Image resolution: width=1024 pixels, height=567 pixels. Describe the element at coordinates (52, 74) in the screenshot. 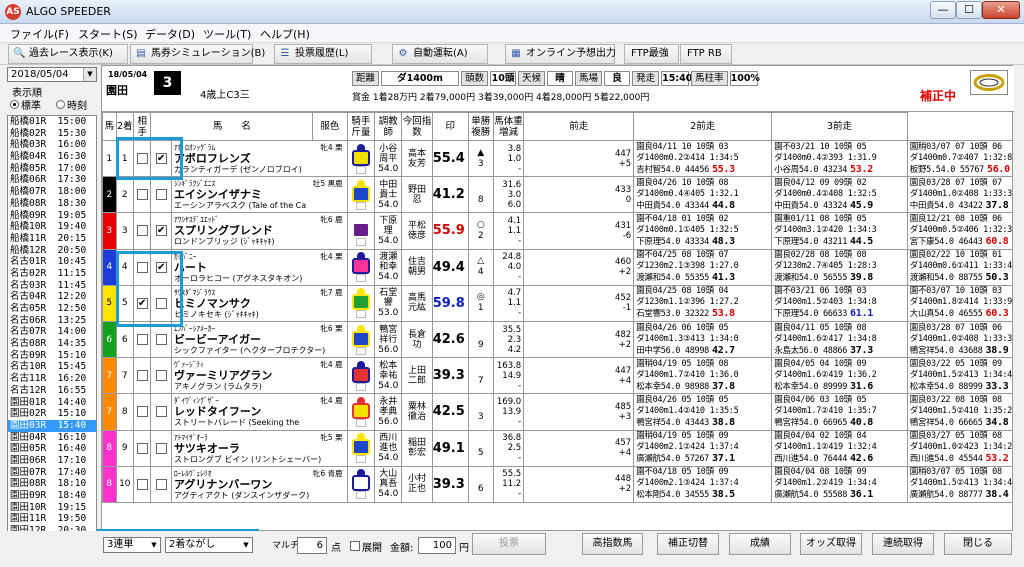

I see `date-select: 2018/05/04 ▼` at that location.